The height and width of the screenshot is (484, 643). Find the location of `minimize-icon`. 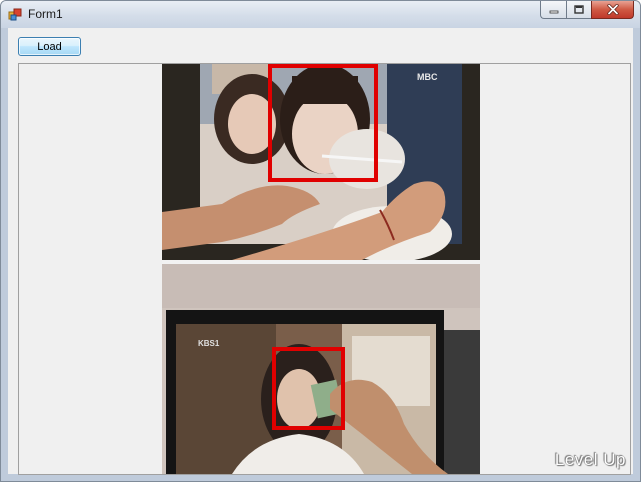

minimize-icon is located at coordinates (553, 11).